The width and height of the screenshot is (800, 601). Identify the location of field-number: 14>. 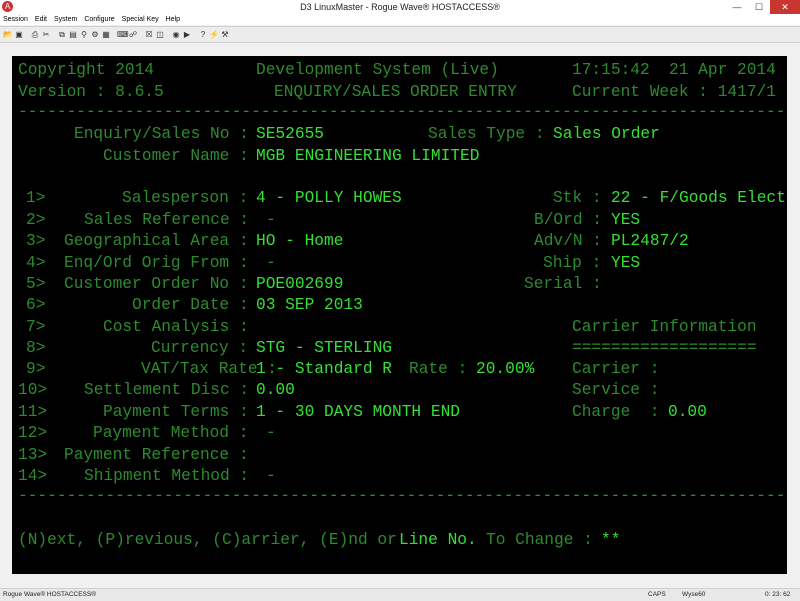
(33, 476).